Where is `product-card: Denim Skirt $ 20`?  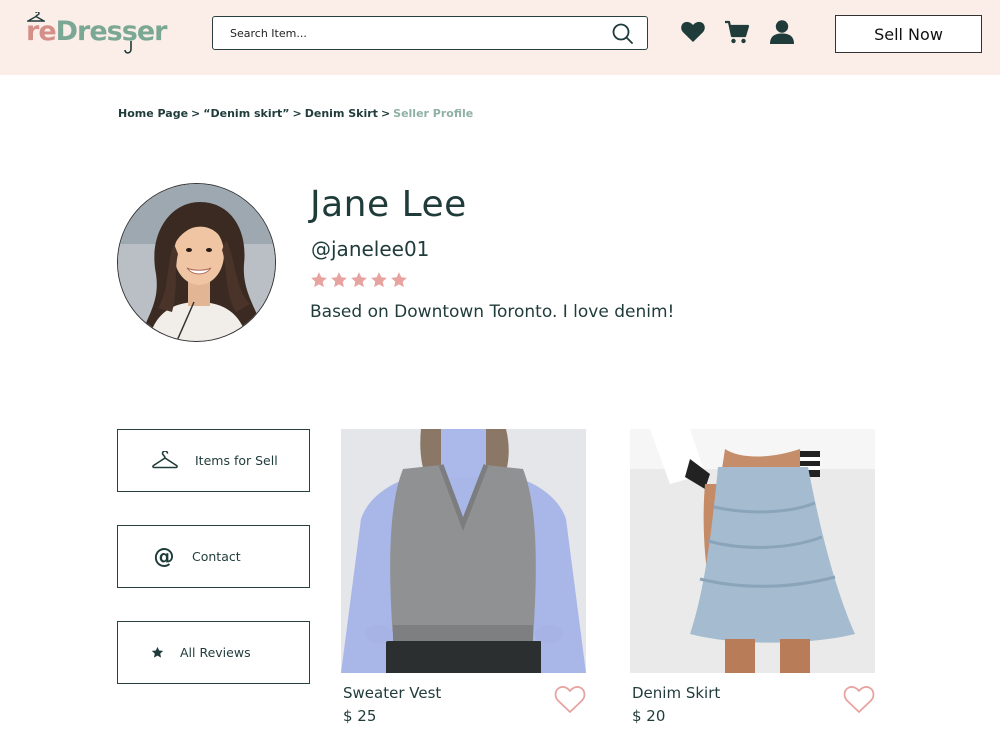
product-card: Denim Skirt $ 20 is located at coordinates (752, 584).